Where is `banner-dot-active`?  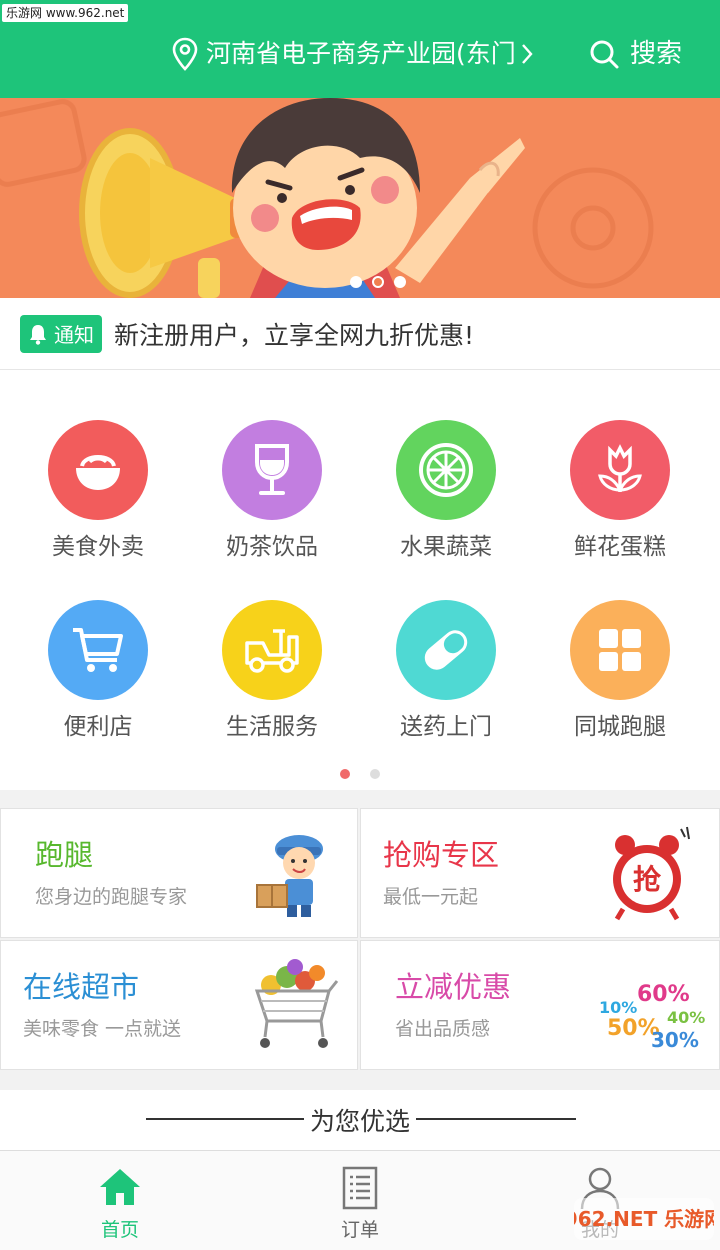 banner-dot-active is located at coordinates (378, 282).